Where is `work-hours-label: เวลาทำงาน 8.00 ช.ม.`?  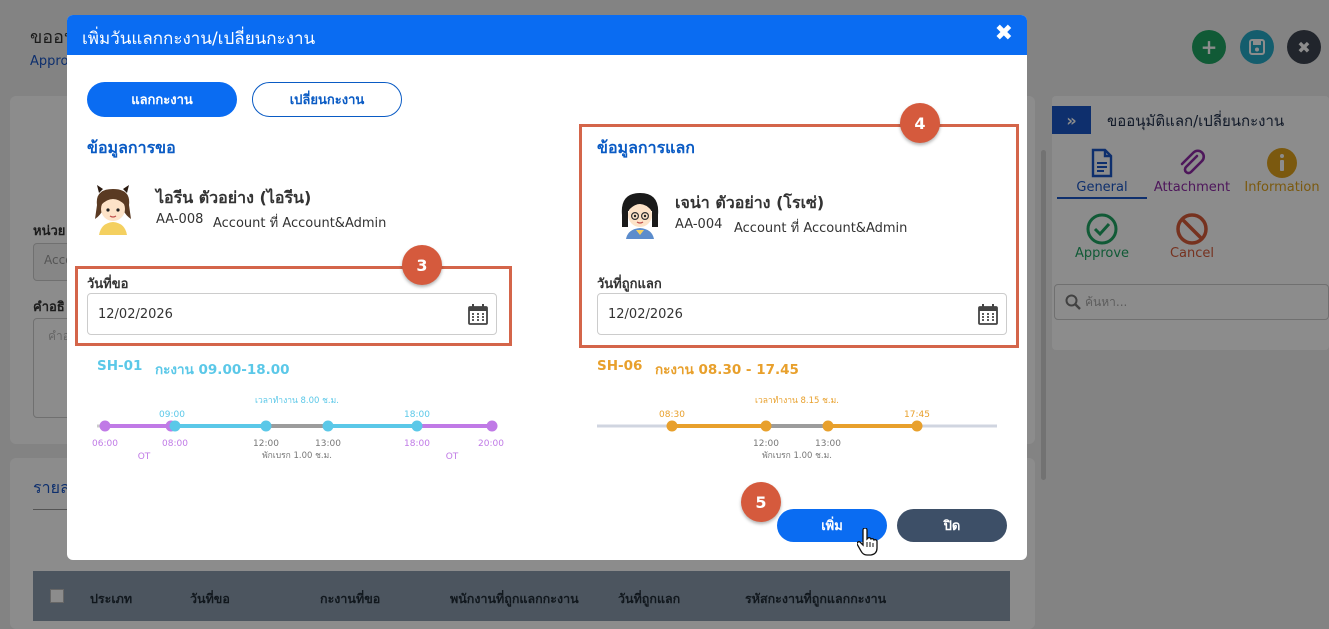 work-hours-label: เวลาทำงาน 8.00 ช.ม. is located at coordinates (297, 401).